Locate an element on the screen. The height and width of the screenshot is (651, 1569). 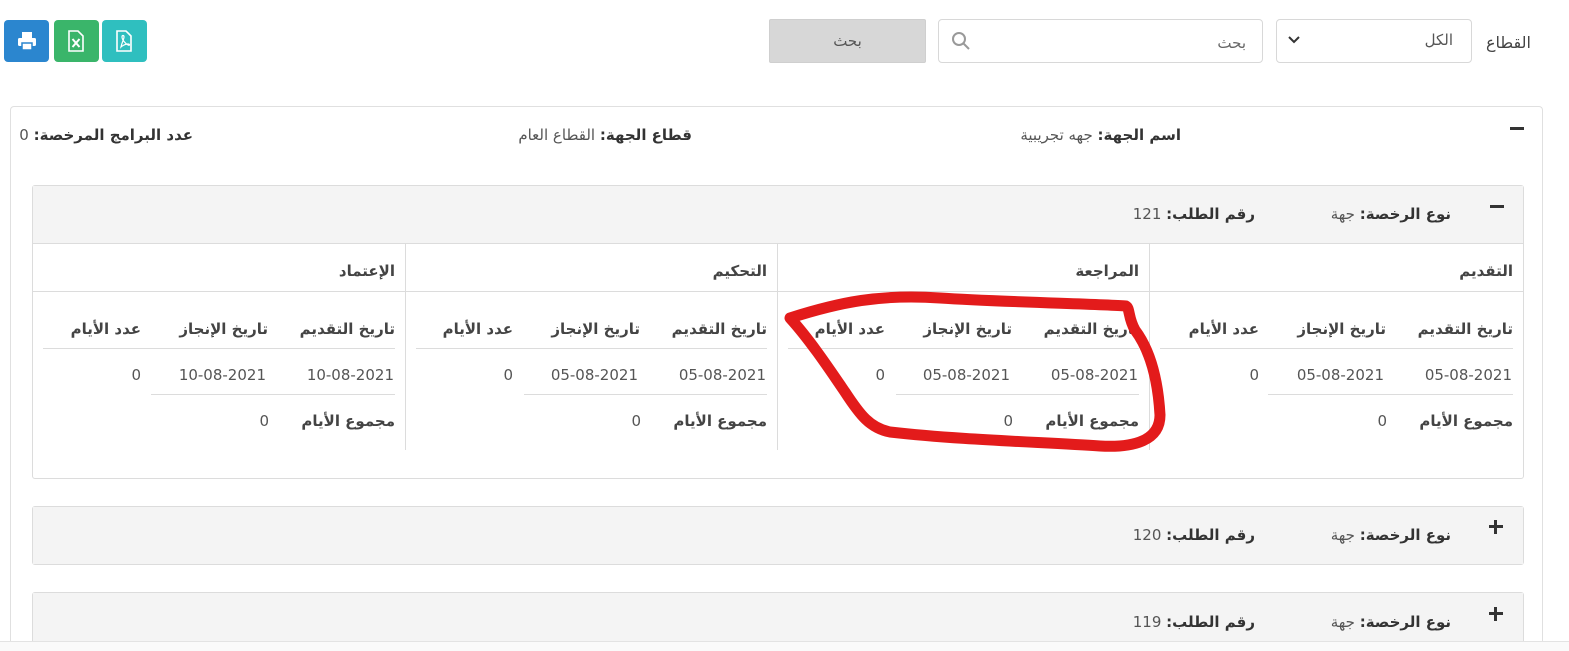
export-pdf-button is located at coordinates (124, 41).